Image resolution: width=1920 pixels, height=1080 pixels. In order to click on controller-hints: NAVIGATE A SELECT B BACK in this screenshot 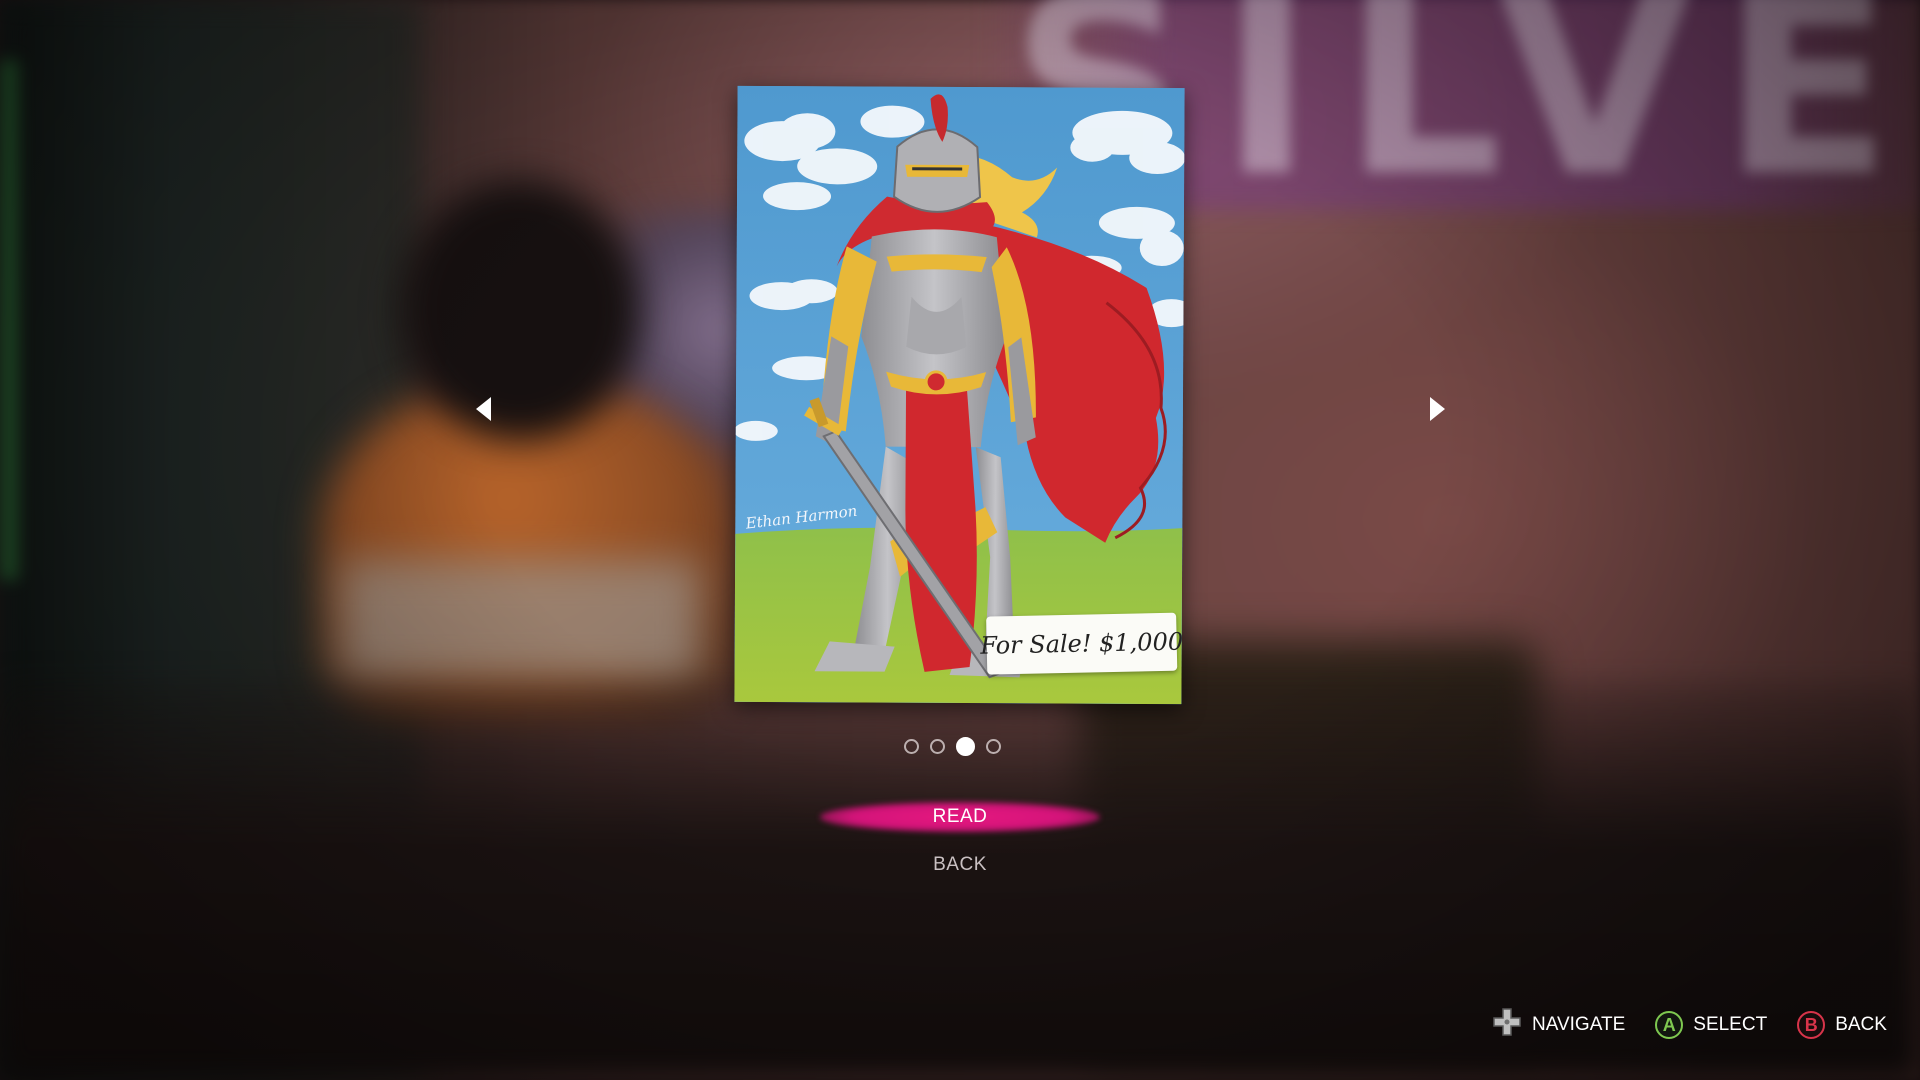, I will do `click(1689, 1025)`.